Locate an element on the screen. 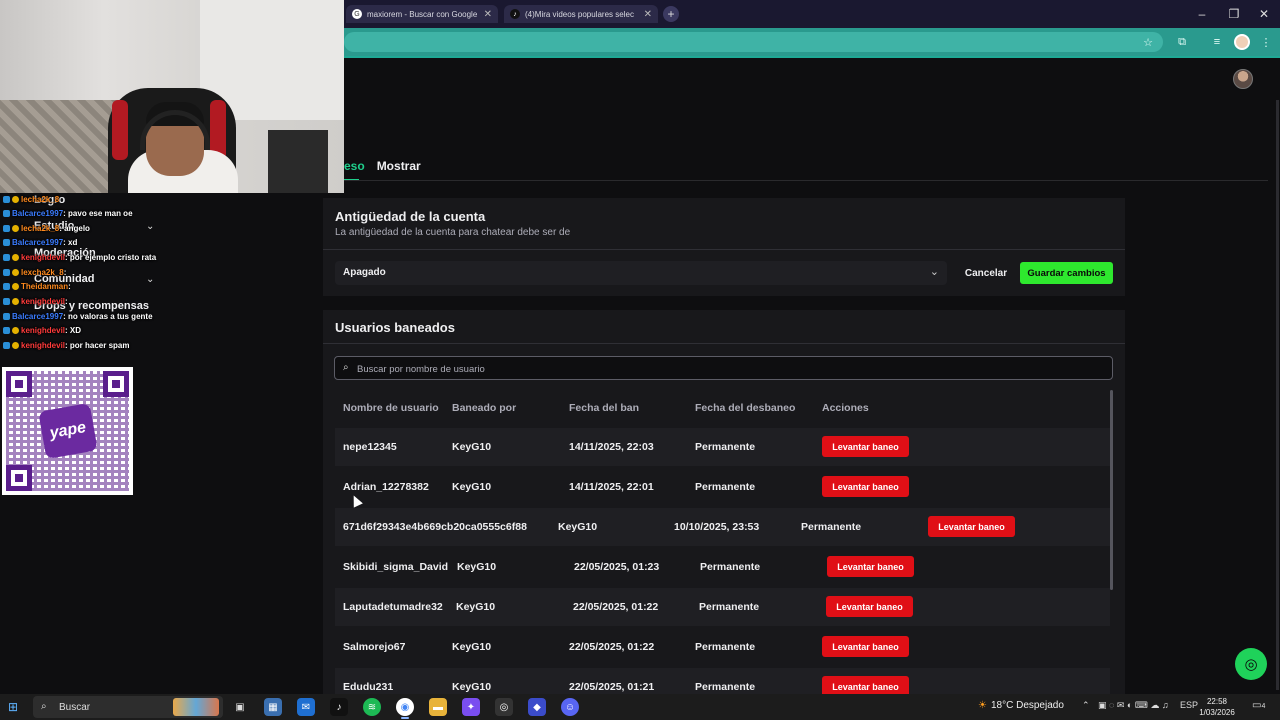 The height and width of the screenshot is (720, 1280). cell-banned-by: KeyG10 is located at coordinates (472, 487).